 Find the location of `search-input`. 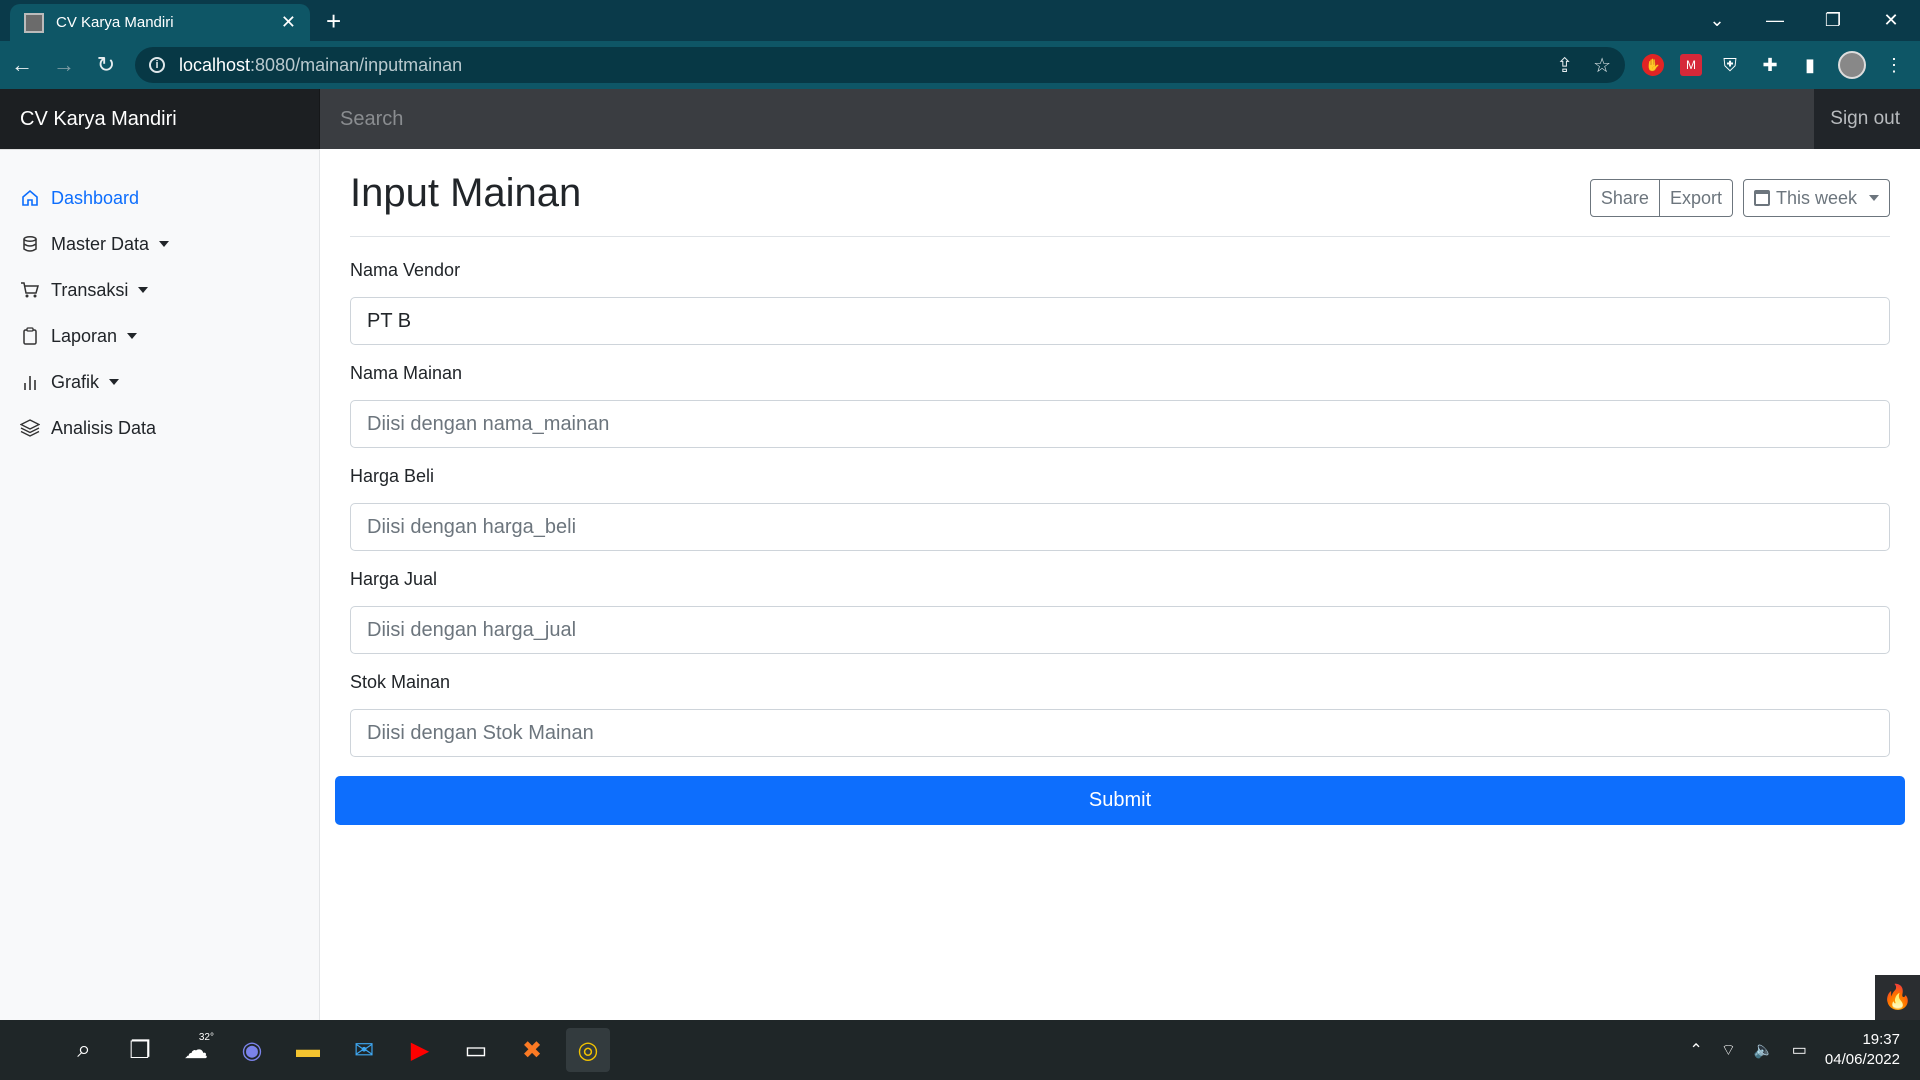

search-input is located at coordinates (1067, 119).